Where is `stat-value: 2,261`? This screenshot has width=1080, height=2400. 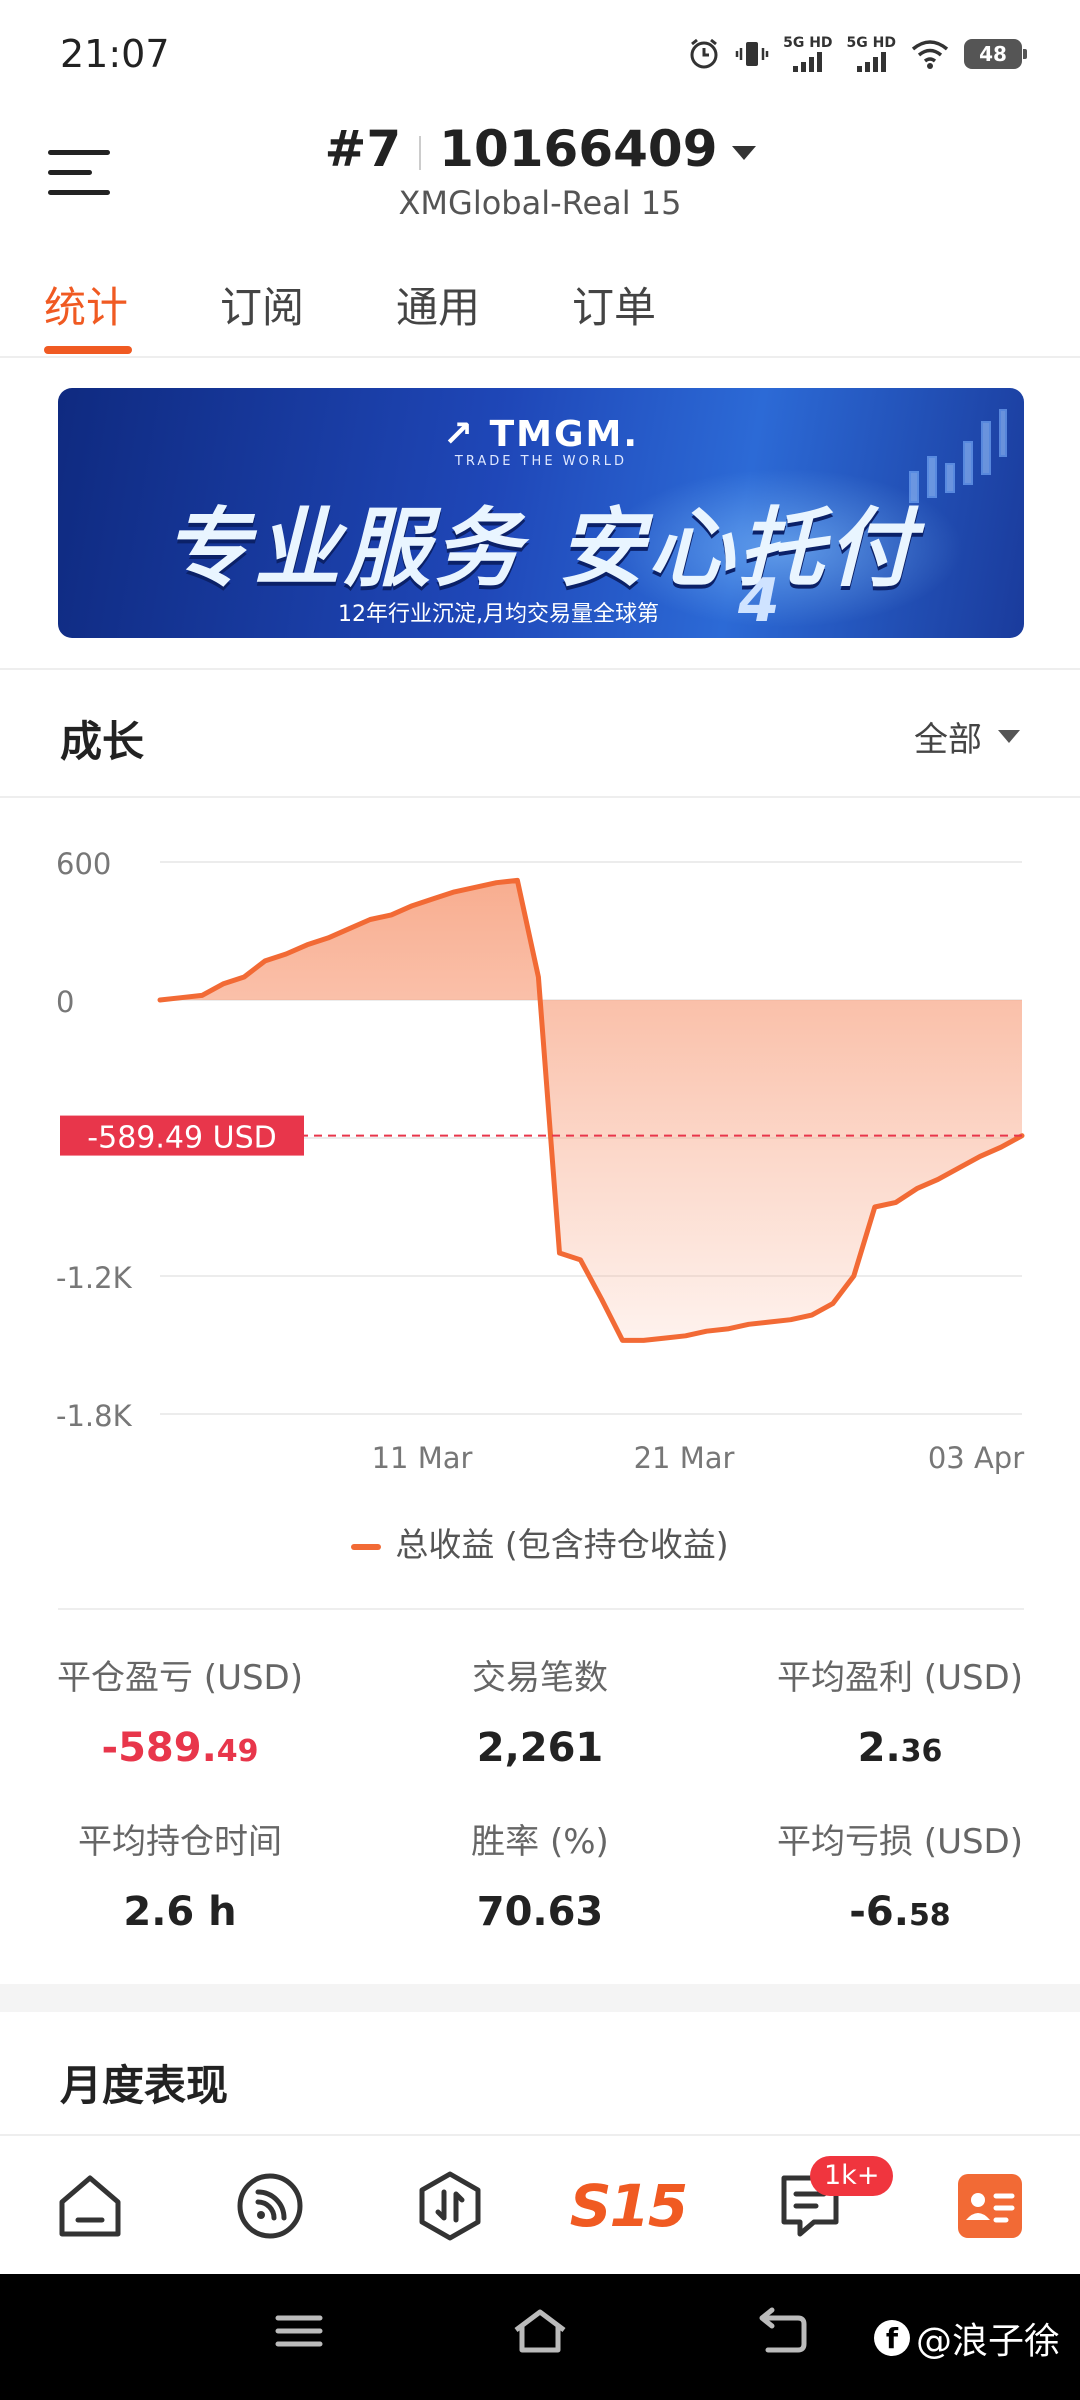 stat-value: 2,261 is located at coordinates (540, 1748).